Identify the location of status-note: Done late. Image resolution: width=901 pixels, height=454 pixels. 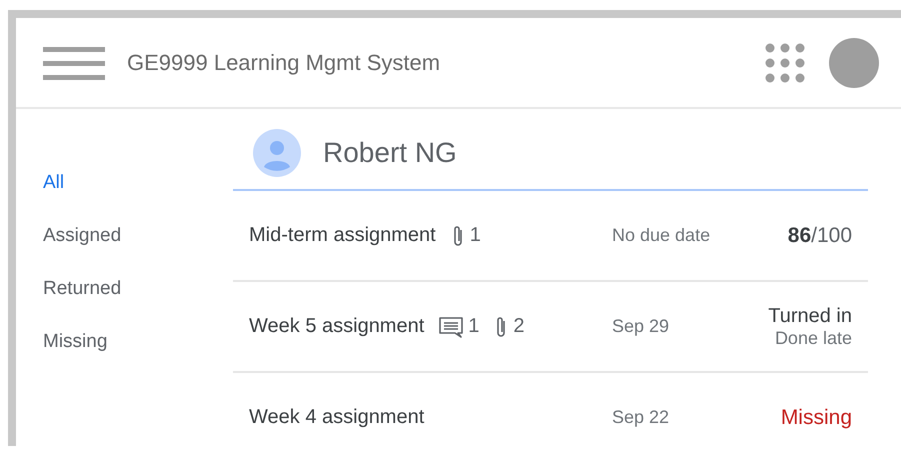
(813, 338).